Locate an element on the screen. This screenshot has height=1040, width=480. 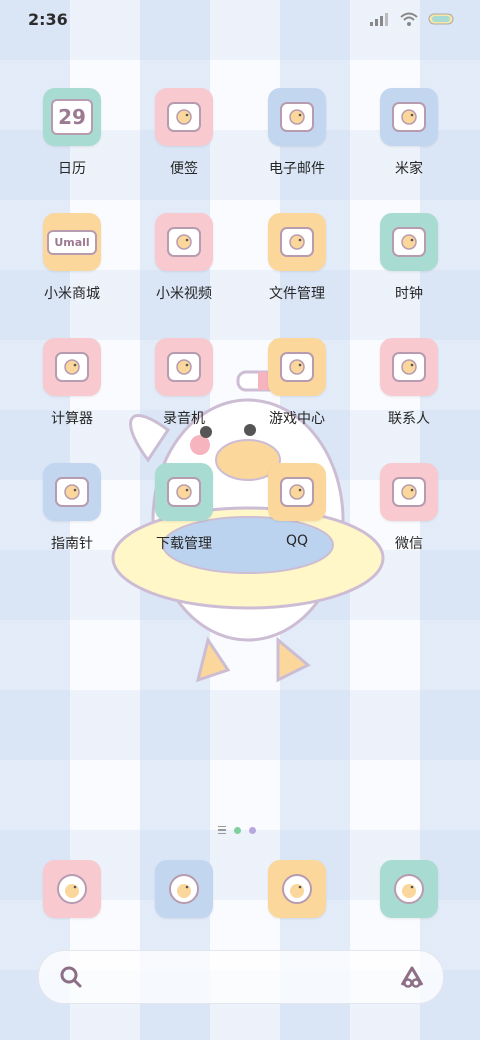
status-bar: 2:36 is located at coordinates (240, 20).